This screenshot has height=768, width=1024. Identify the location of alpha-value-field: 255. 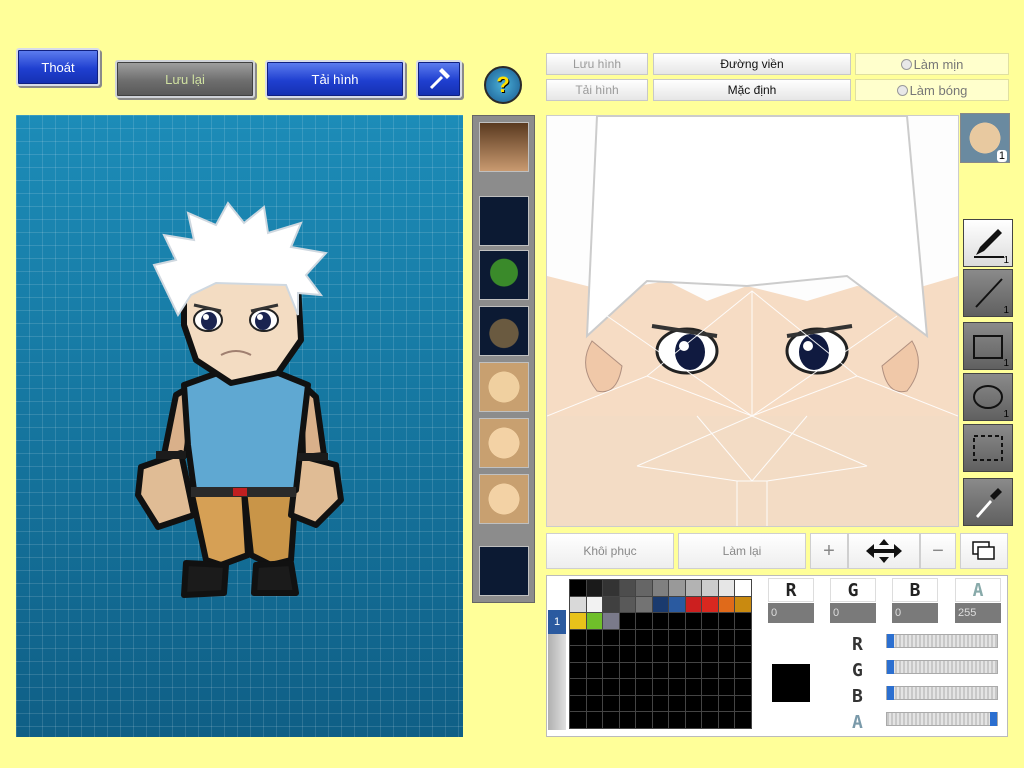
(978, 613).